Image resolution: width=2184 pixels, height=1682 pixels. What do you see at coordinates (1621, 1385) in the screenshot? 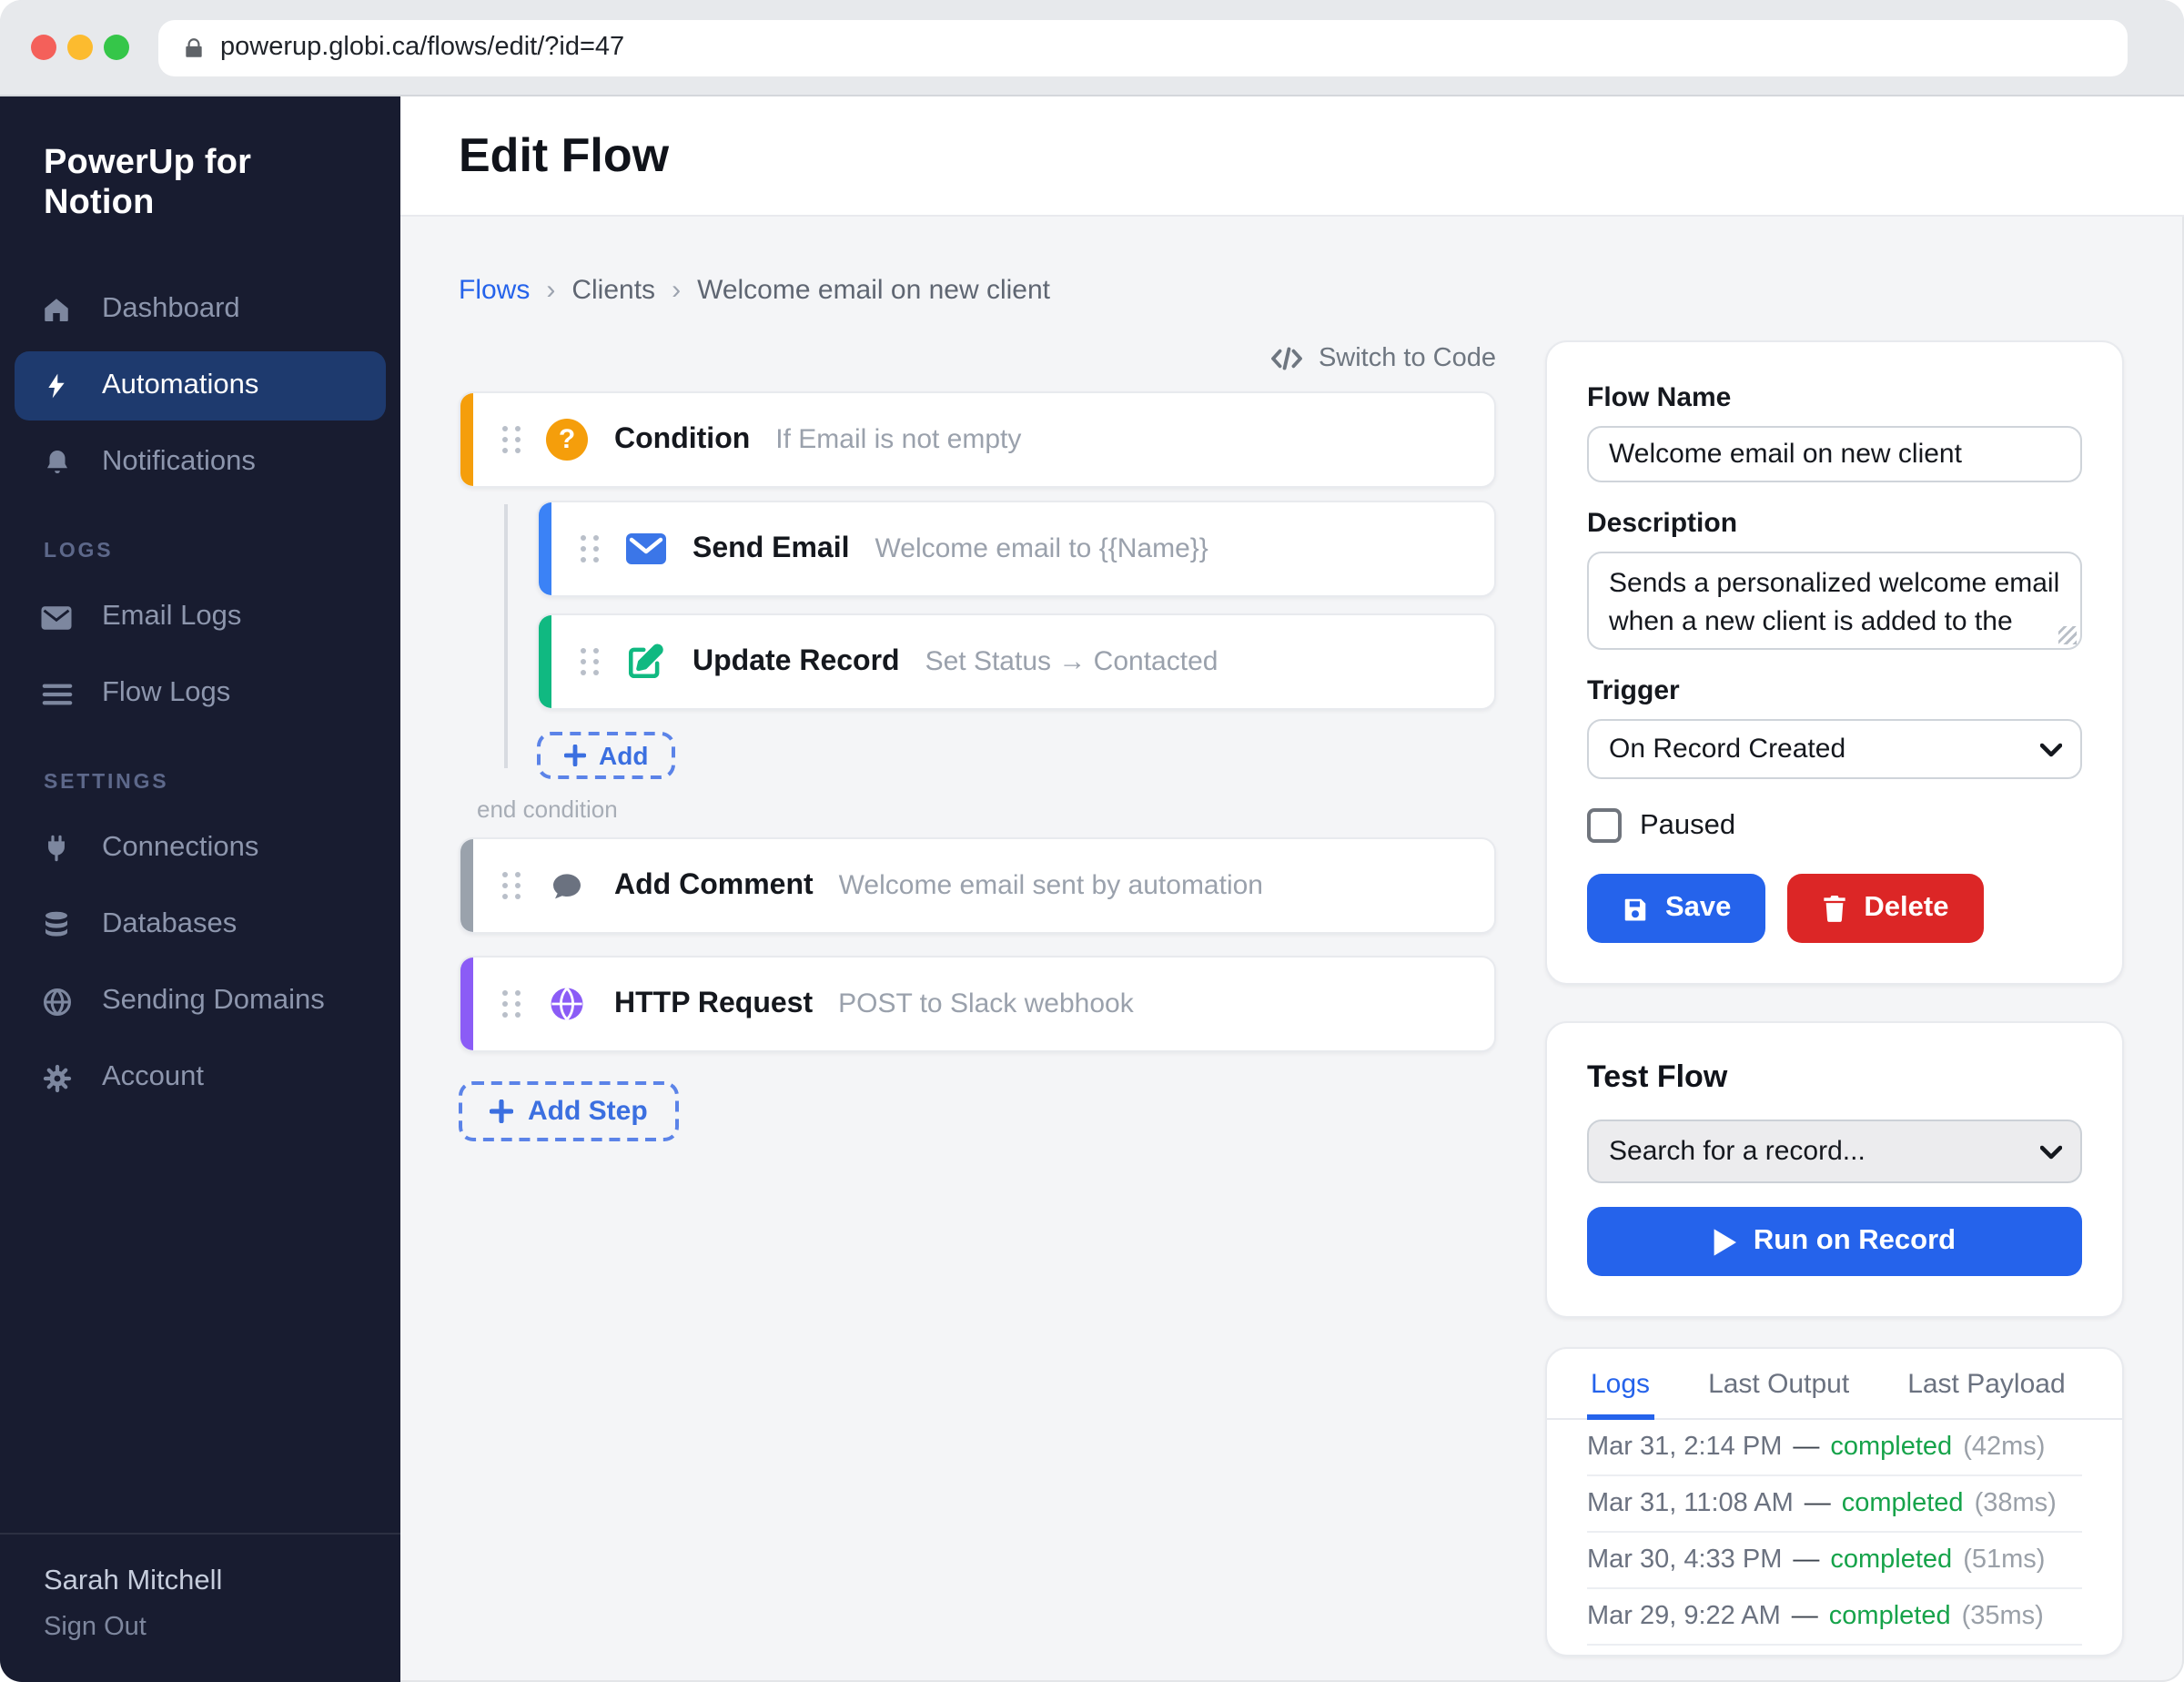
I see `tab-logs: Logs` at bounding box center [1621, 1385].